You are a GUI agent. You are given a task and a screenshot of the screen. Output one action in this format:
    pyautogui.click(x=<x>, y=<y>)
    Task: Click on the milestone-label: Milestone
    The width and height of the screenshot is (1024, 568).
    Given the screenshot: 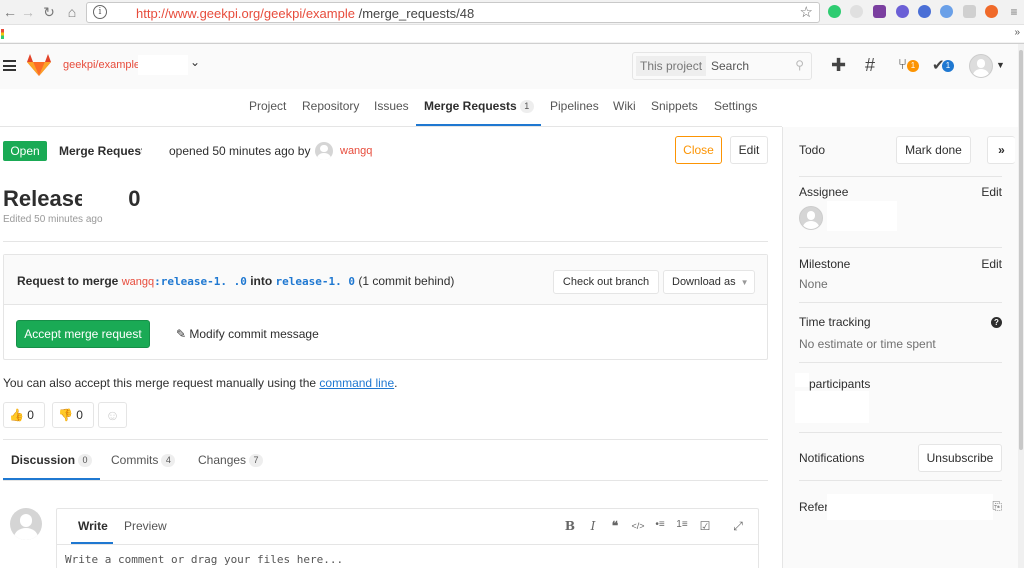 What is the action you would take?
    pyautogui.click(x=825, y=264)
    